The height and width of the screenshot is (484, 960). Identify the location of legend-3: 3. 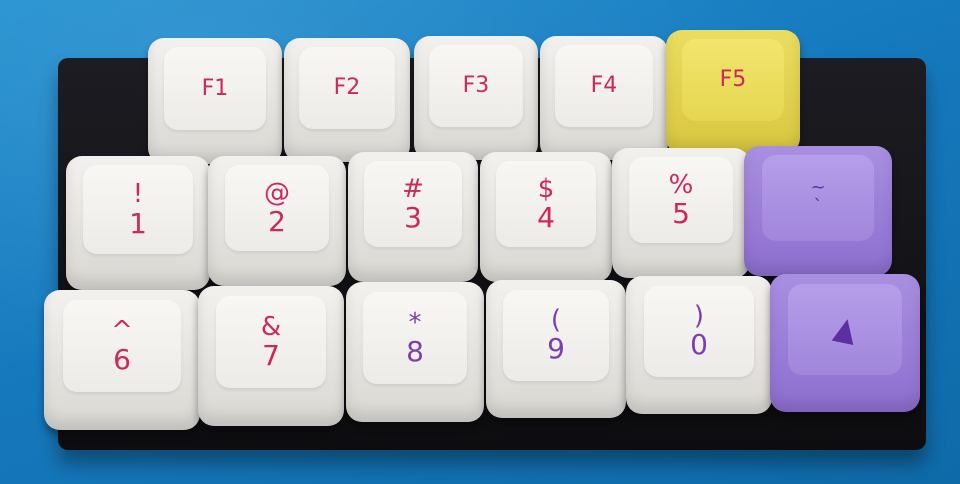
(413, 217).